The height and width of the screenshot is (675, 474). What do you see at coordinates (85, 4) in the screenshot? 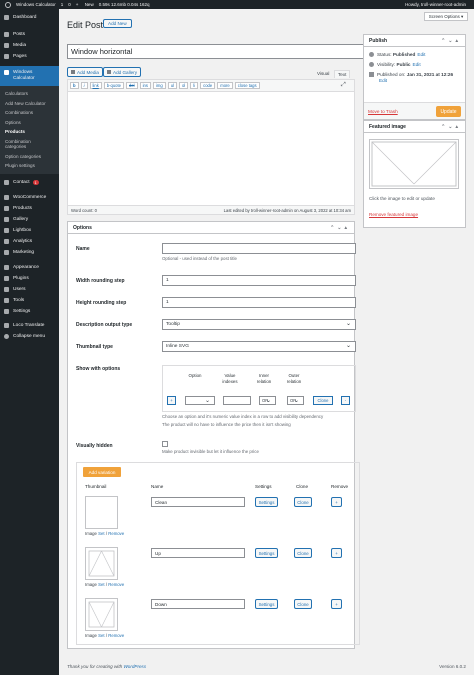
I see `new-content-link: + New` at bounding box center [85, 4].